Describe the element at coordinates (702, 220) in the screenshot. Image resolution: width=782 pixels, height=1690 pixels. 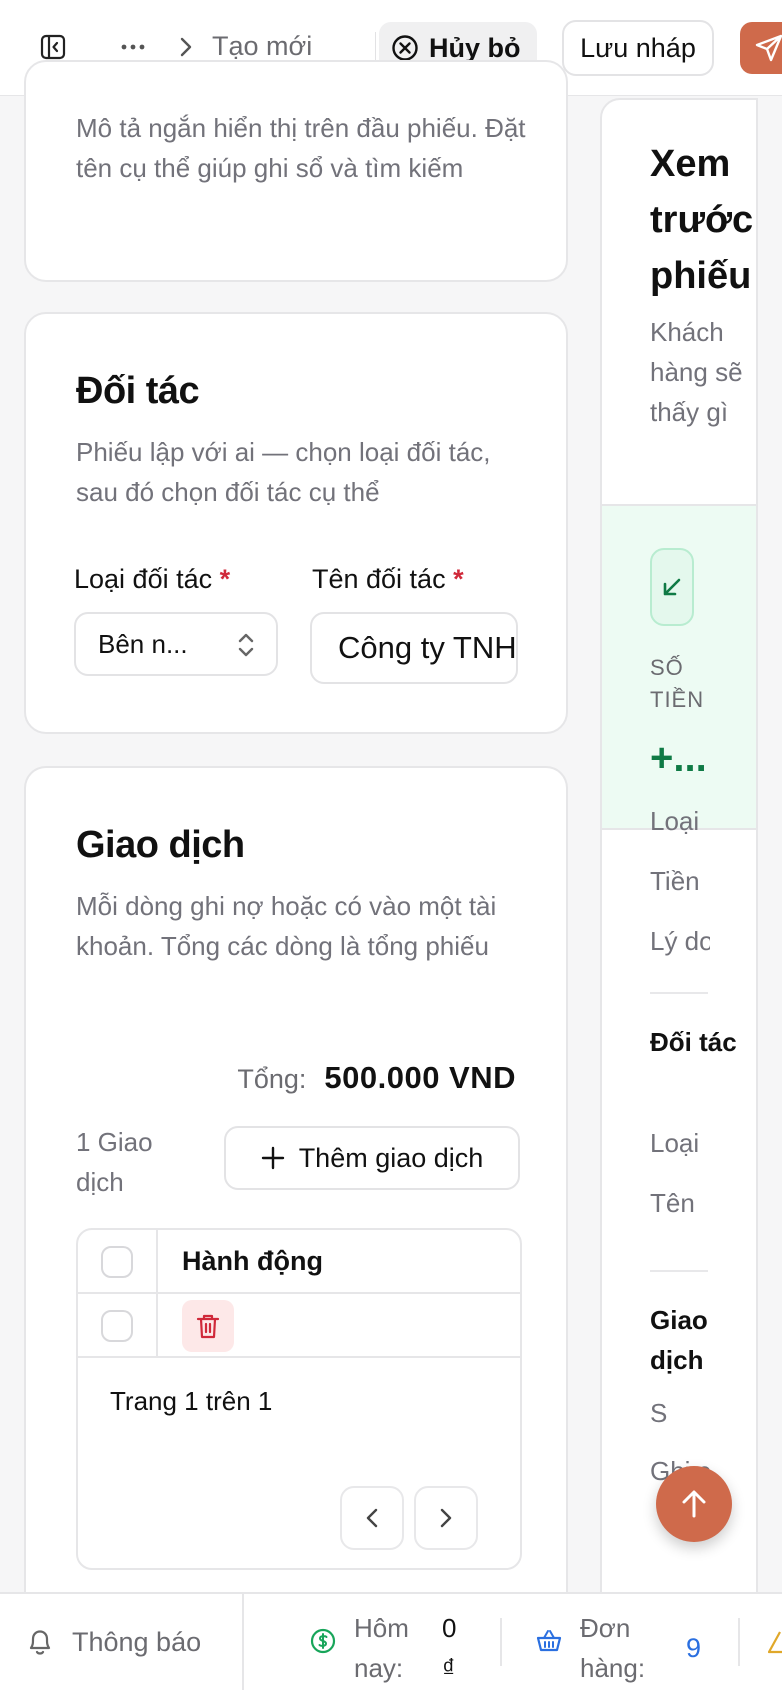
I see `preview-title: Xem trước phiếu` at that location.